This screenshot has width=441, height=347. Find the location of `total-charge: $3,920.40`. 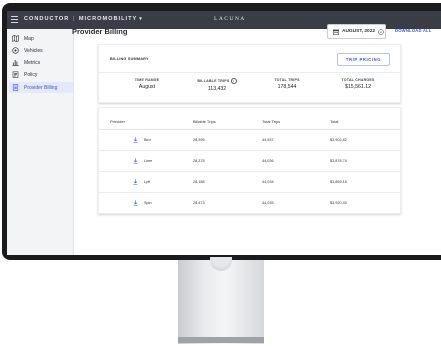

total-charge: $3,920.40 is located at coordinates (338, 203).